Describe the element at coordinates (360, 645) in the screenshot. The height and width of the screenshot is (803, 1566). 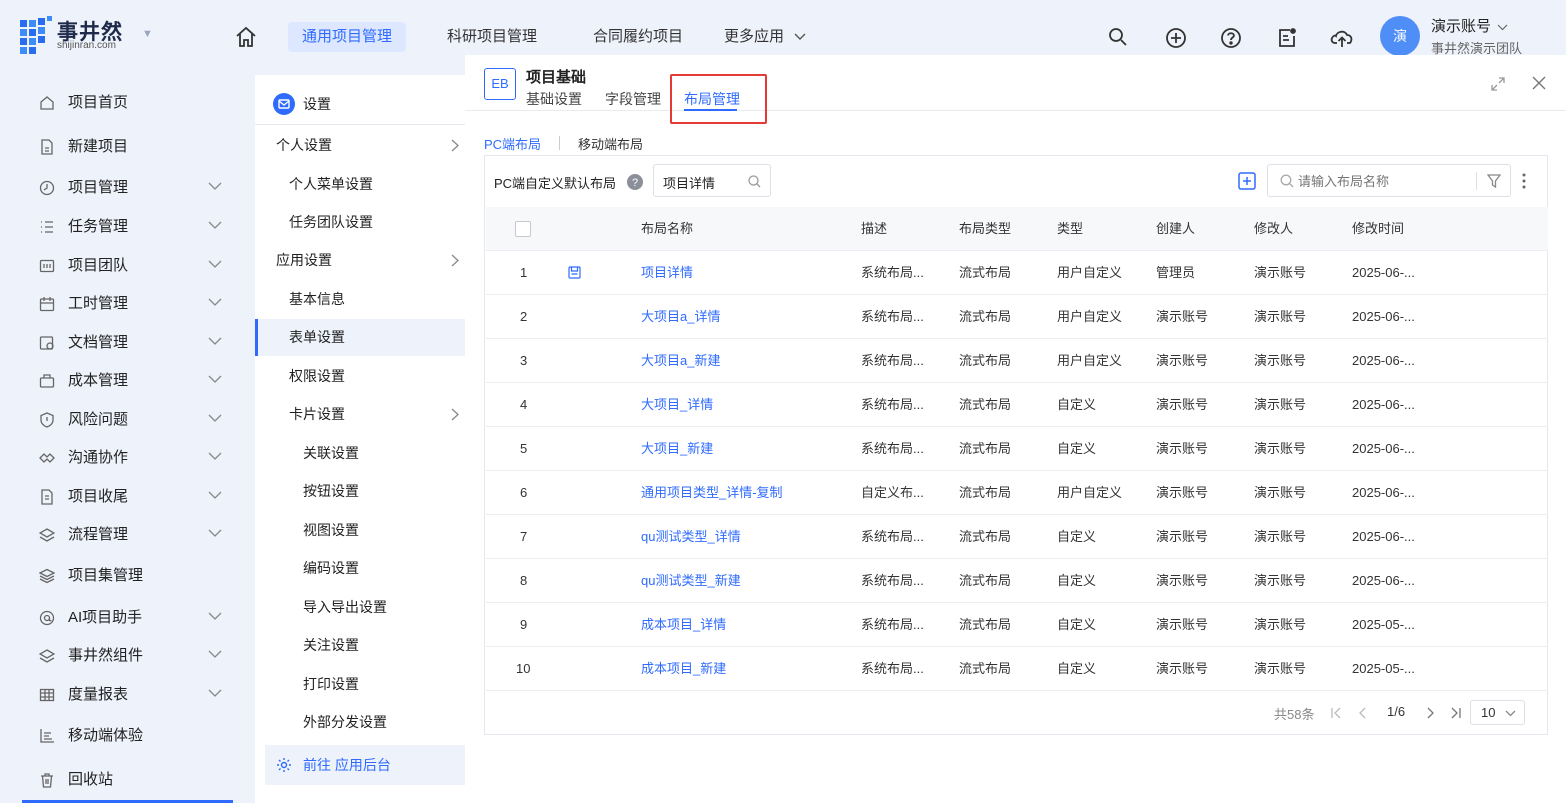
I see `settings-item-follow: 关注设置` at that location.